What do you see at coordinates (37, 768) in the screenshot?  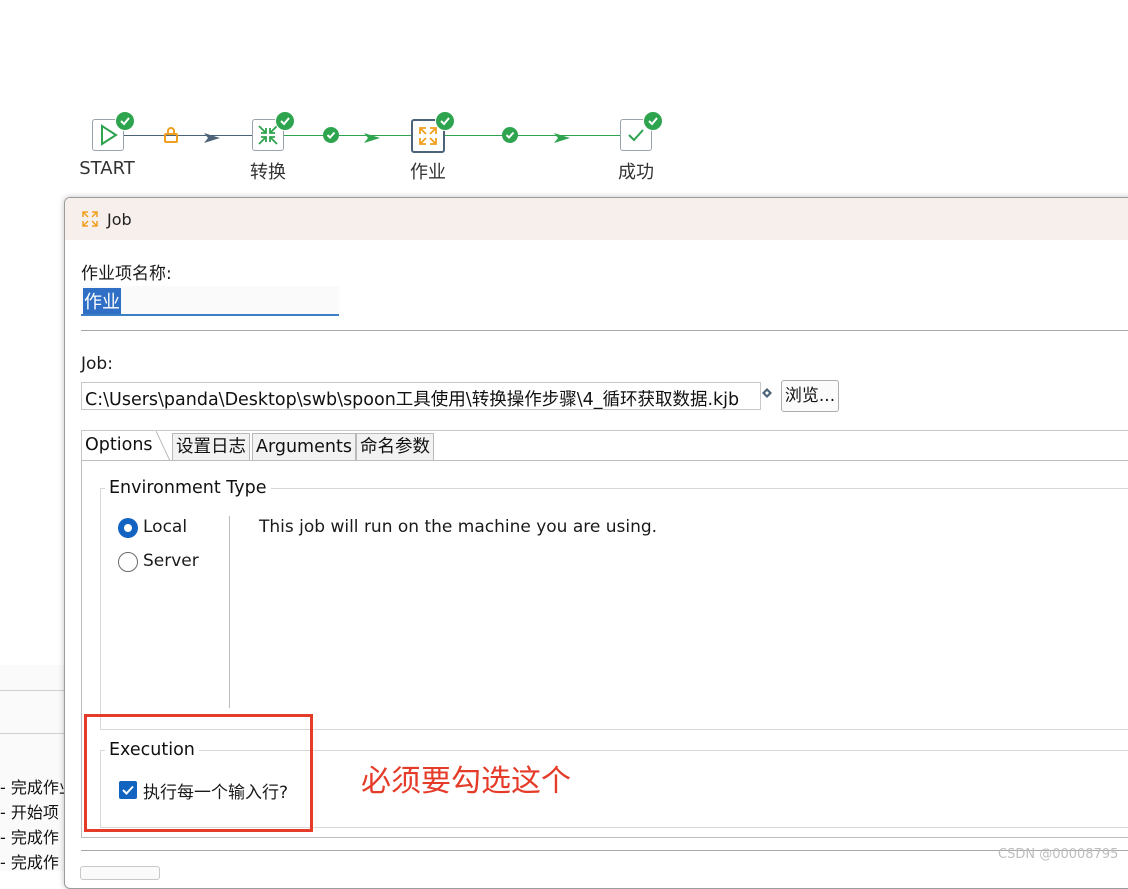 I see `log-panel: - 完成作业 - 开始项 - 完成作 - 完成作` at bounding box center [37, 768].